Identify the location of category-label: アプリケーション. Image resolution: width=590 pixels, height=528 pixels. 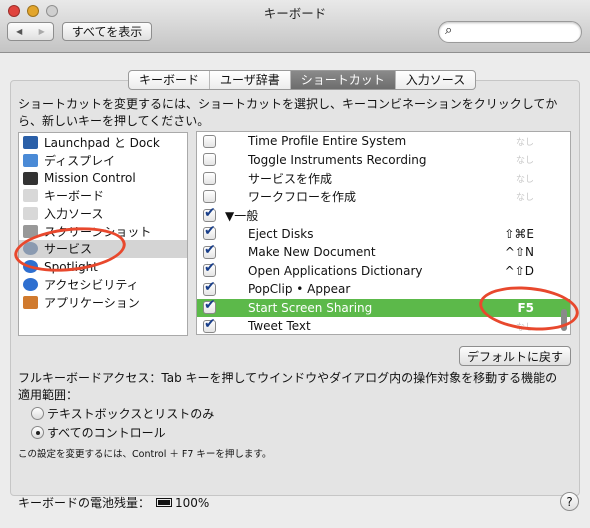
(92, 302).